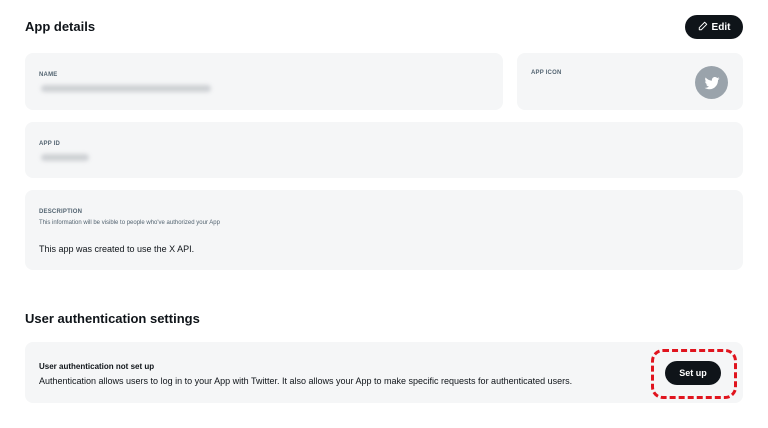 This screenshot has height=428, width=768. I want to click on user-auth-title: User authentication settings, so click(112, 318).